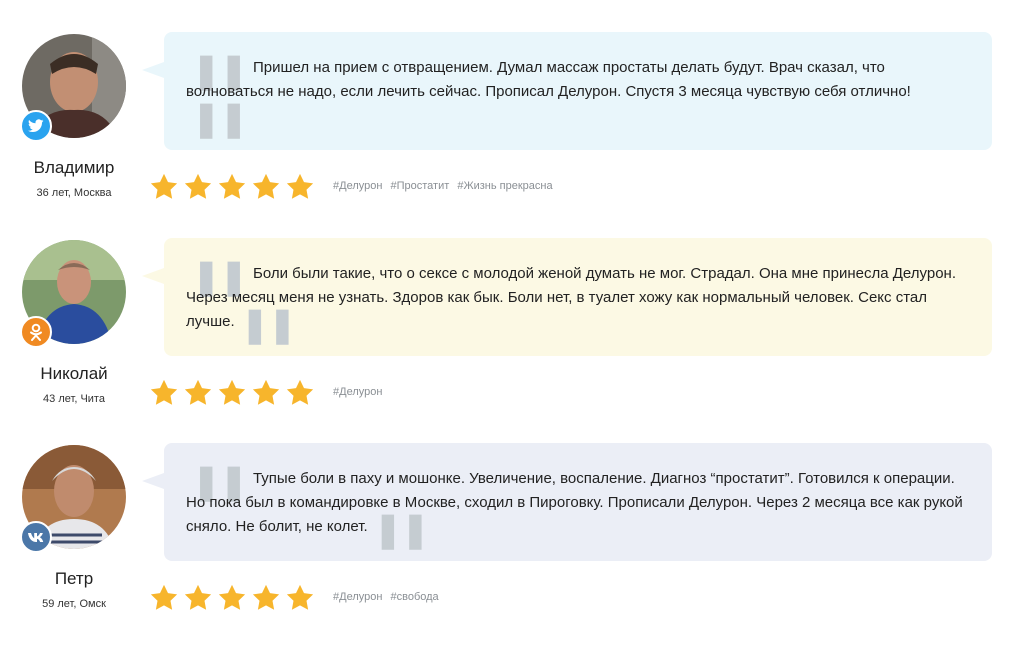  I want to click on vk-icon, so click(36, 537).